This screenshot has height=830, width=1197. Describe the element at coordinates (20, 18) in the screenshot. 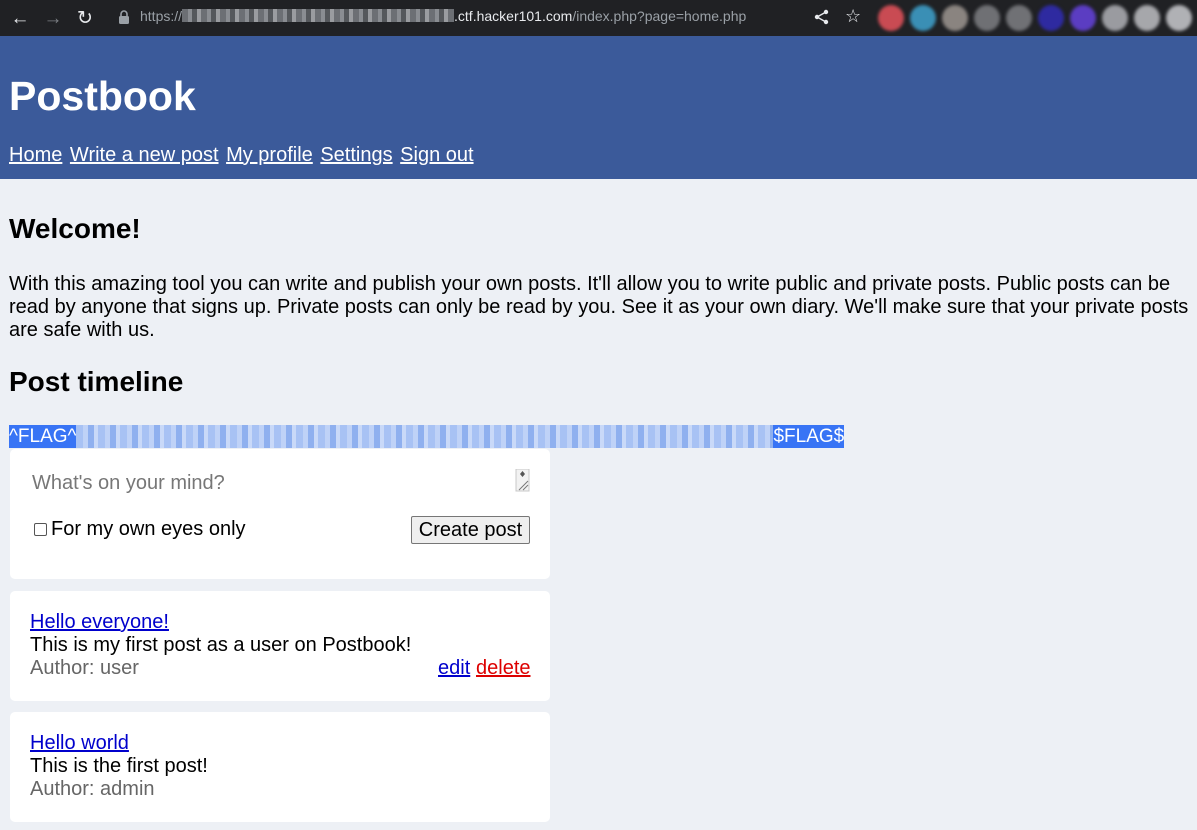

I see `back-arrow-icon: ←` at that location.